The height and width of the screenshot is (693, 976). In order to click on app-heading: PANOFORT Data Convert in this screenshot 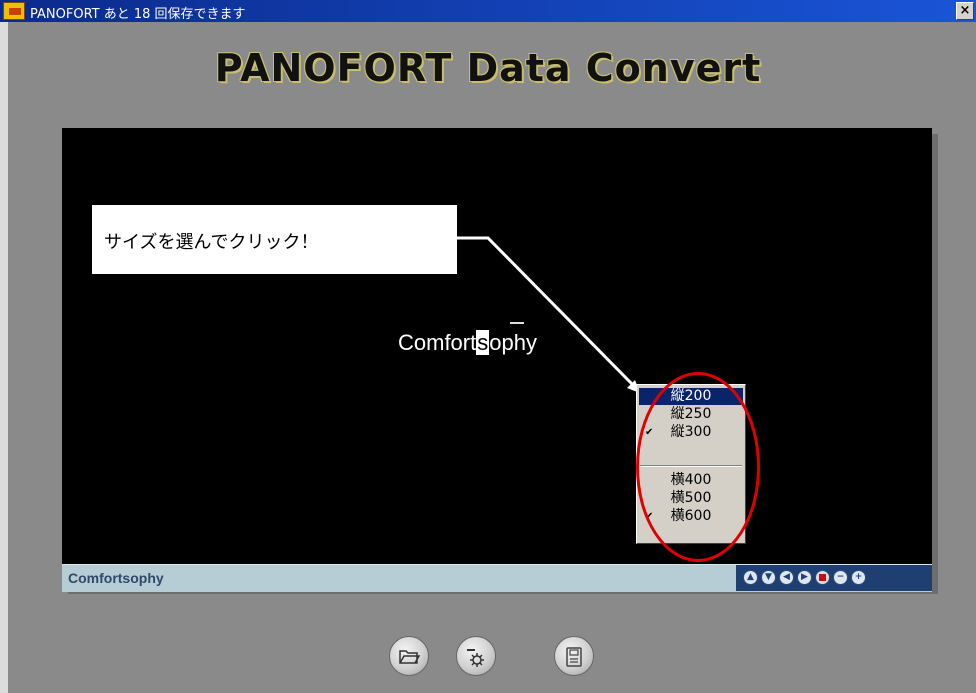, I will do `click(488, 68)`.